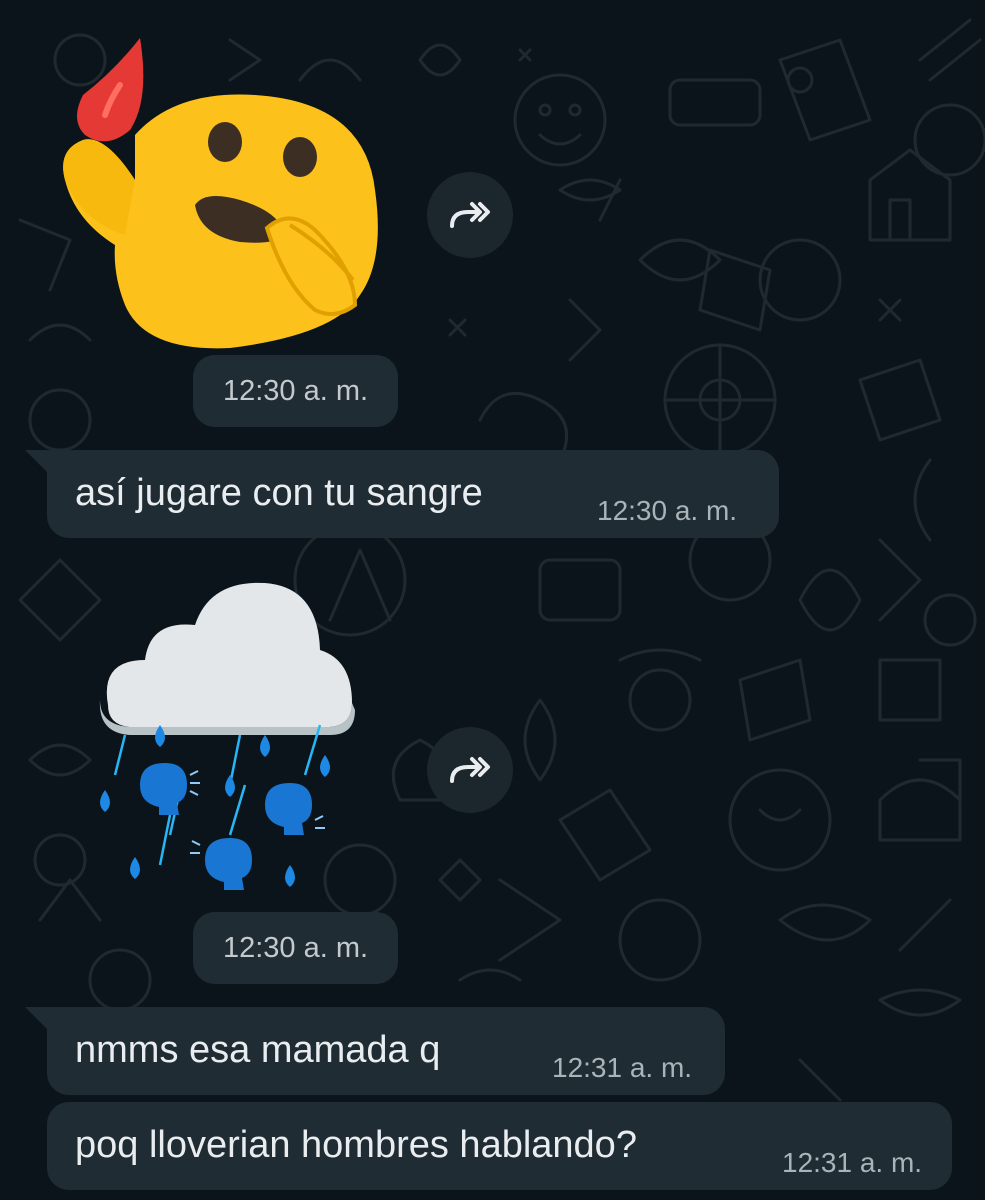  I want to click on hand-over-mouth-blood-drop-sticker, so click(227, 195).